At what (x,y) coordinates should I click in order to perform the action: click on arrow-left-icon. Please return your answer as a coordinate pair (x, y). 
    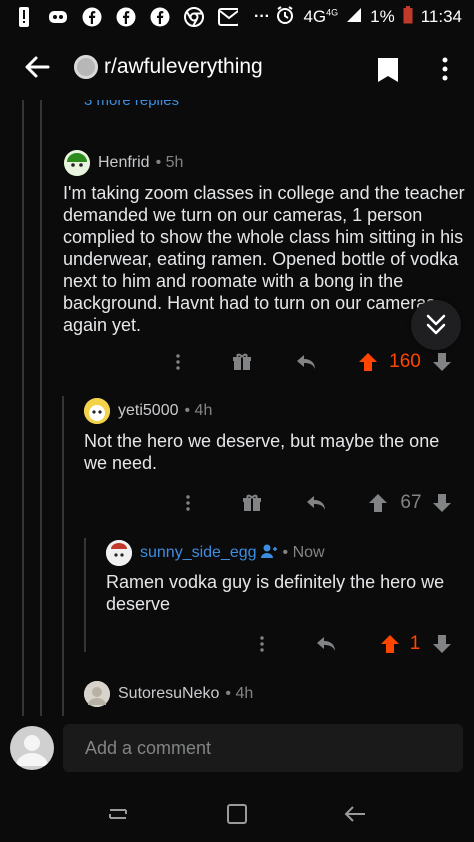
    Looking at the image, I should click on (37, 67).